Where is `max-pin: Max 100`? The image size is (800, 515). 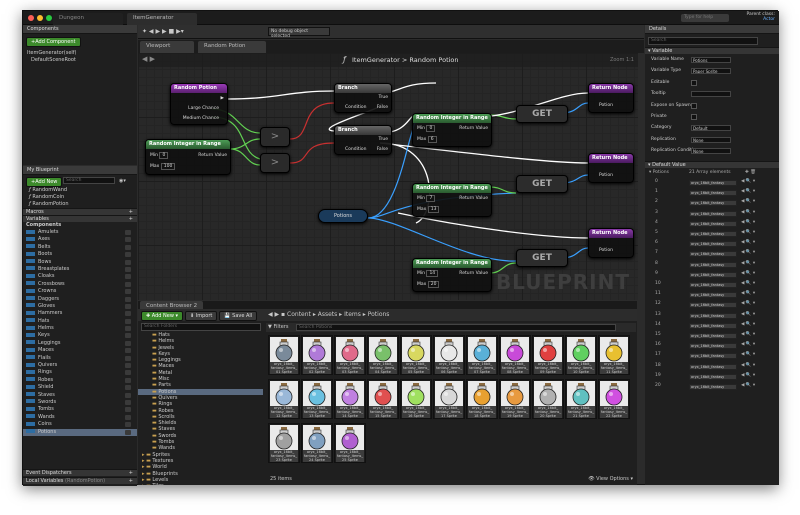
max-pin: Max 100 is located at coordinates (163, 166).